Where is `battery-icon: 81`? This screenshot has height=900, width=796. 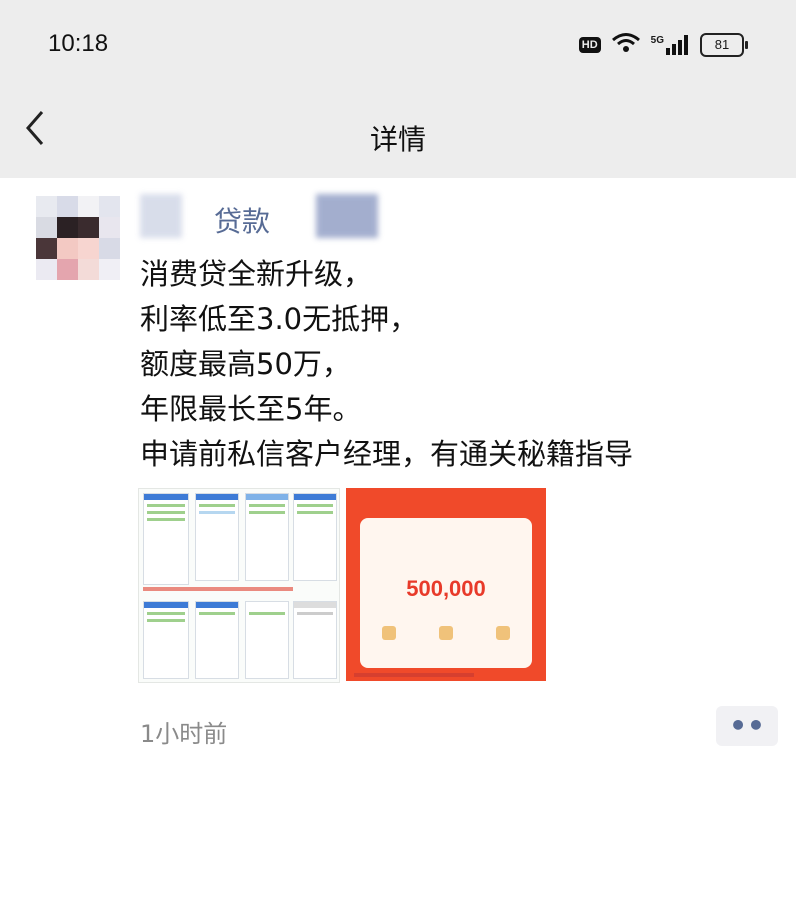
battery-icon: 81 is located at coordinates (724, 45).